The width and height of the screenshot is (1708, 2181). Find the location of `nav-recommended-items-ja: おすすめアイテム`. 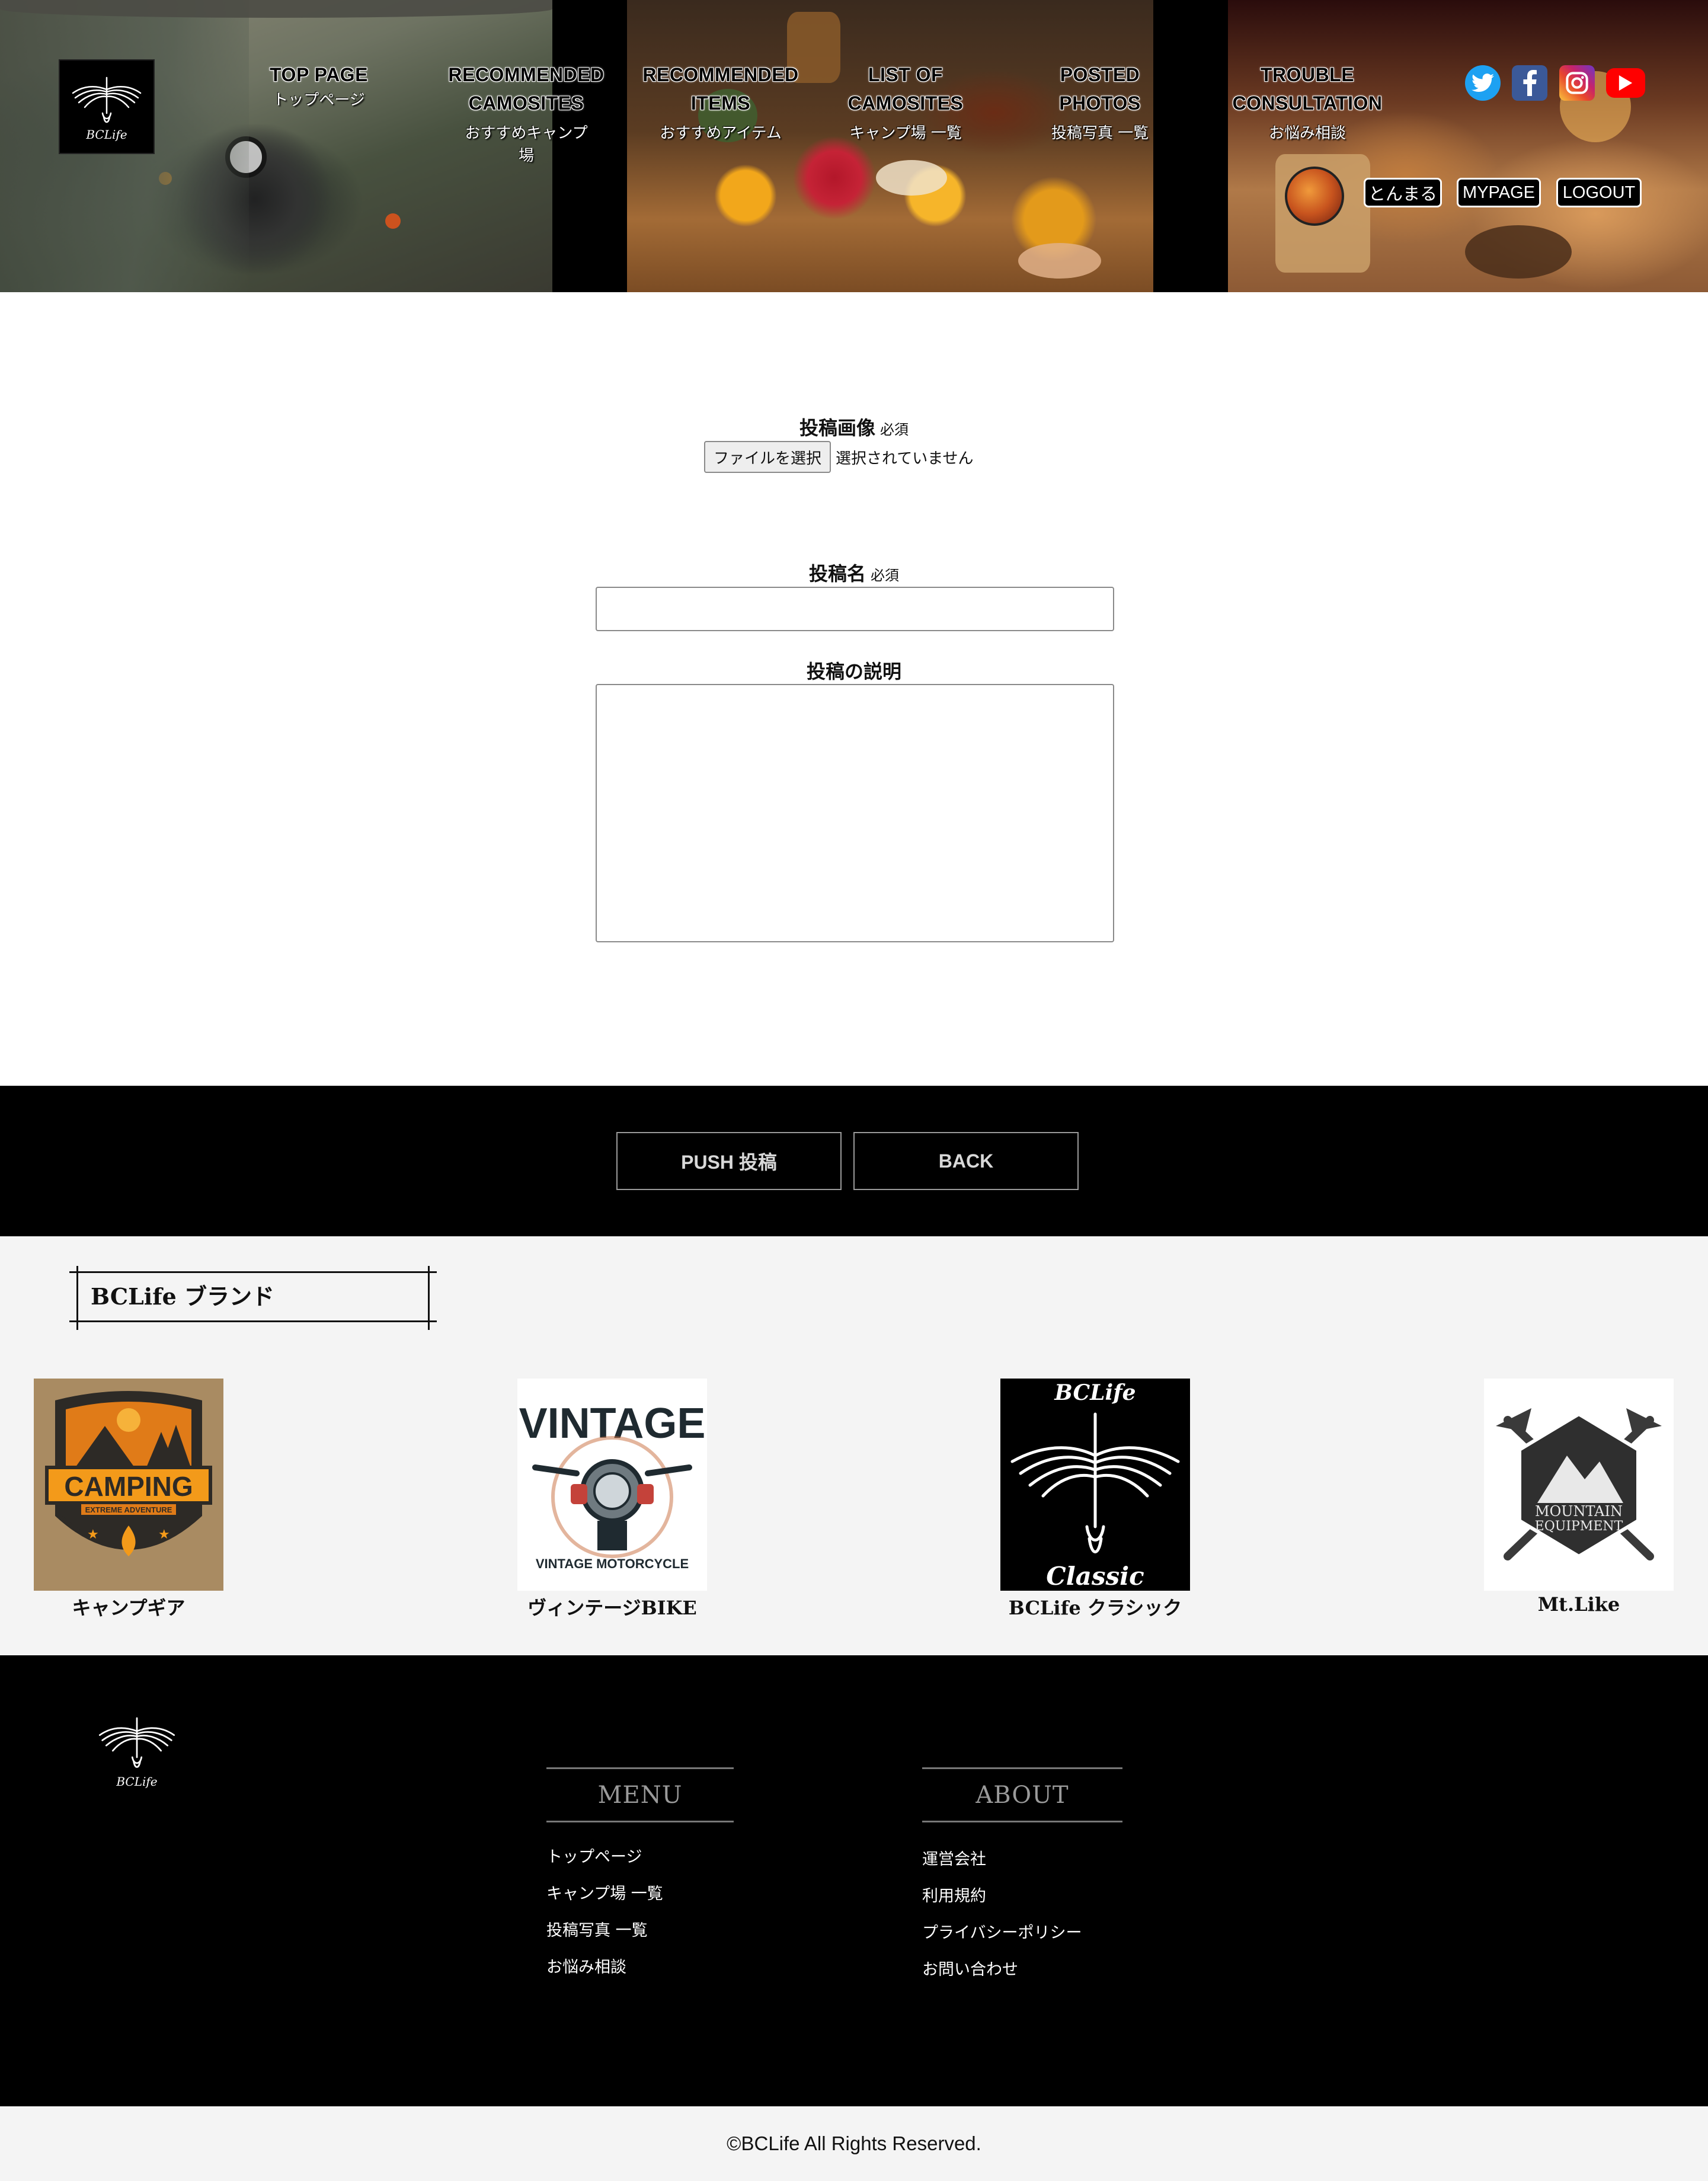

nav-recommended-items-ja: おすすめアイテム is located at coordinates (721, 133).